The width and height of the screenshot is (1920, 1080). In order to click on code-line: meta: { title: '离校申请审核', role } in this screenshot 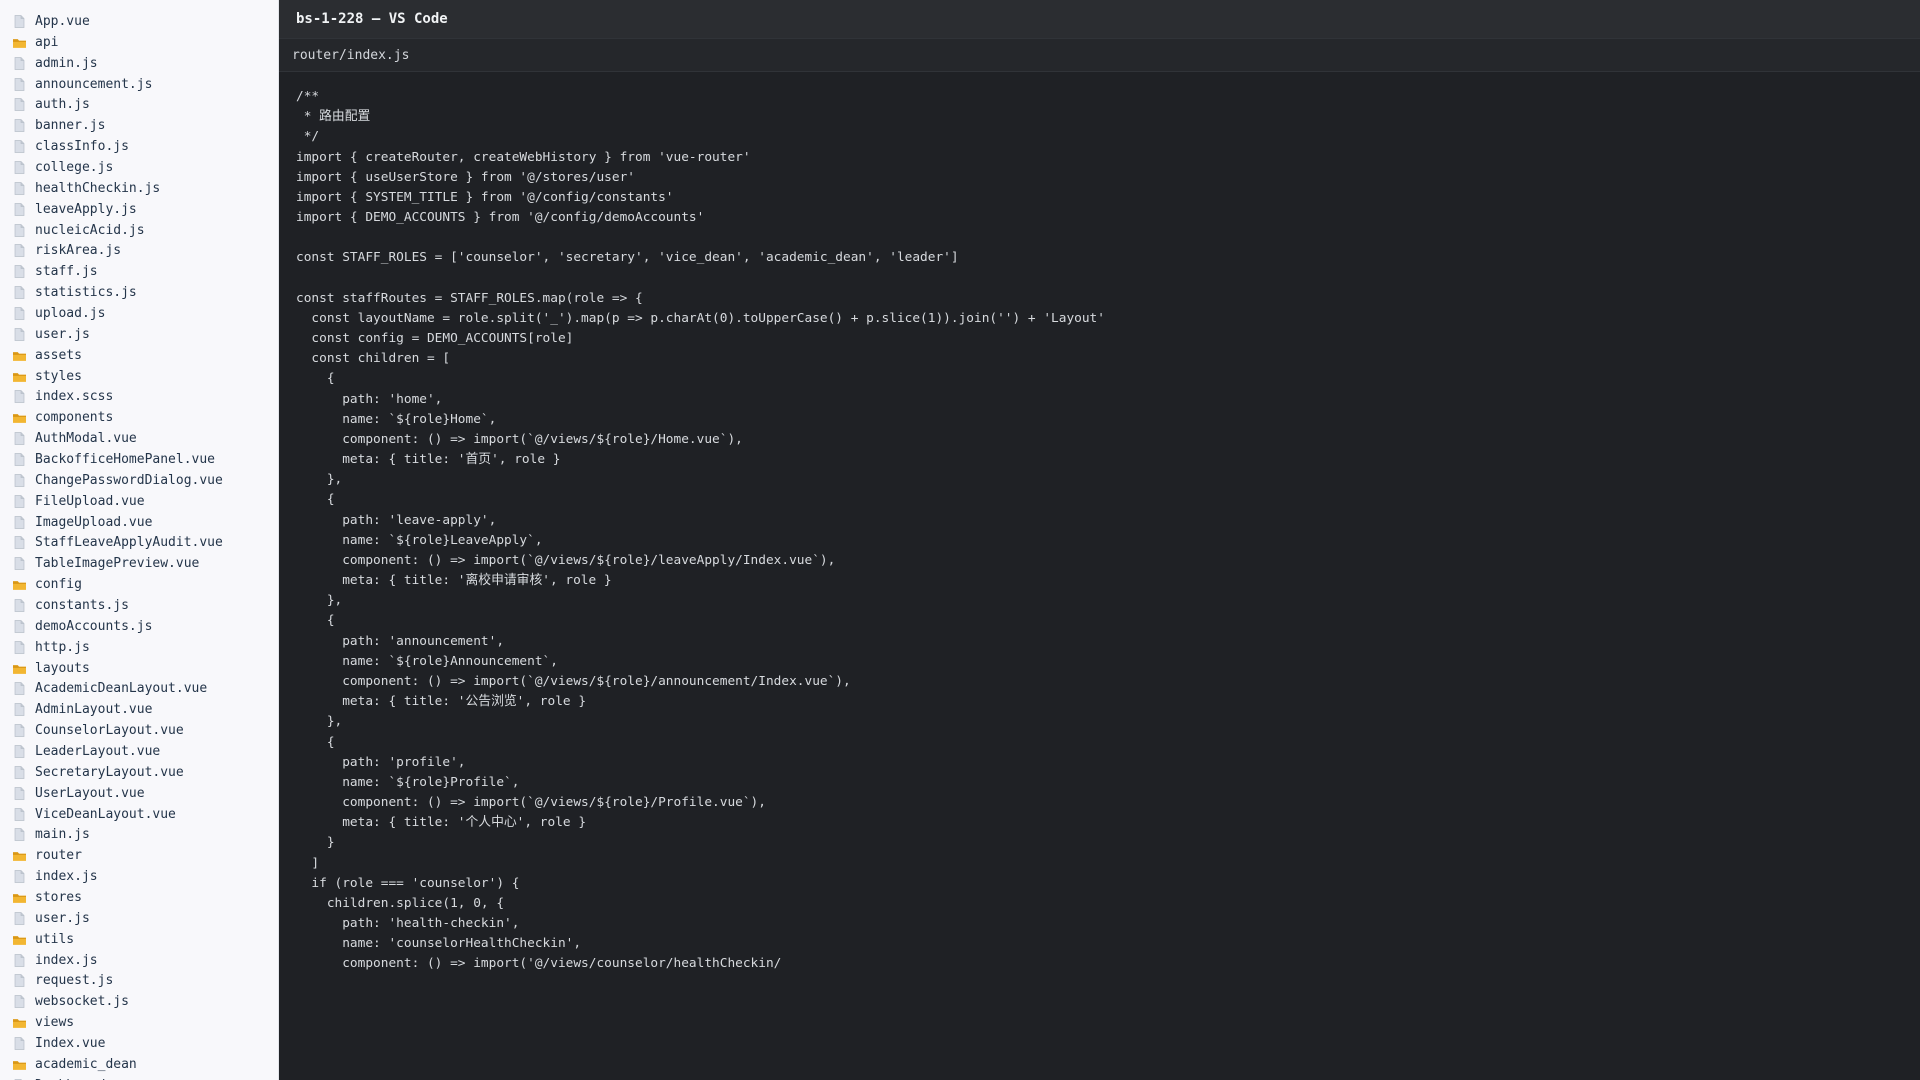, I will do `click(1108, 581)`.